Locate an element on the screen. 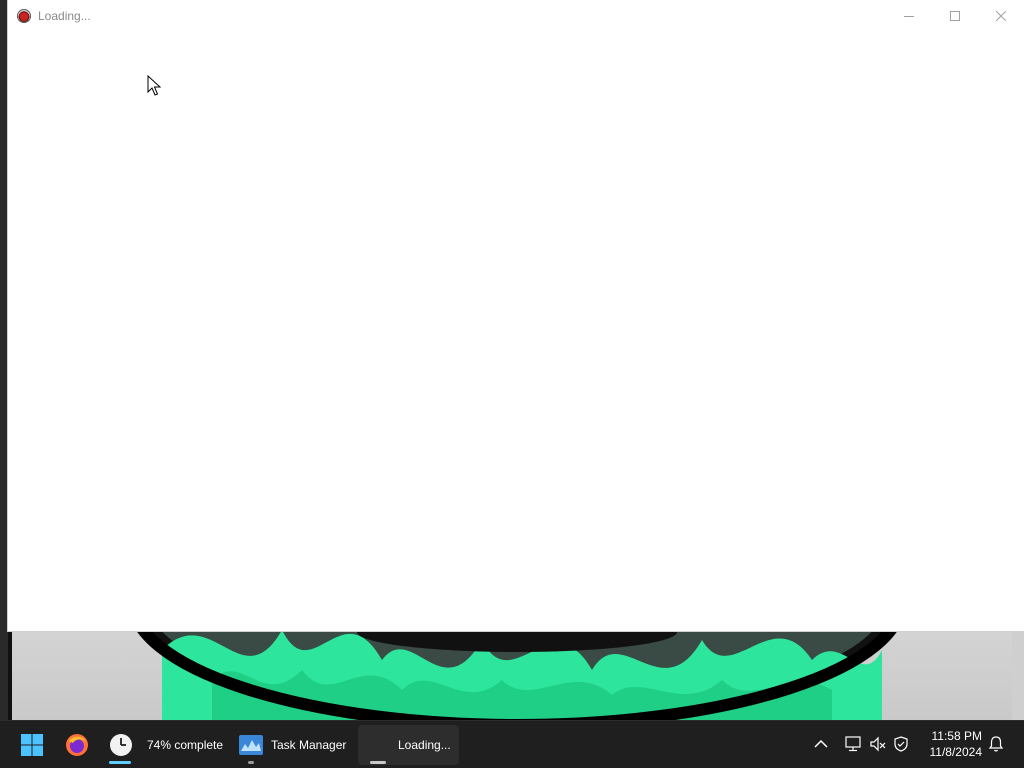  close-button is located at coordinates (1001, 15).